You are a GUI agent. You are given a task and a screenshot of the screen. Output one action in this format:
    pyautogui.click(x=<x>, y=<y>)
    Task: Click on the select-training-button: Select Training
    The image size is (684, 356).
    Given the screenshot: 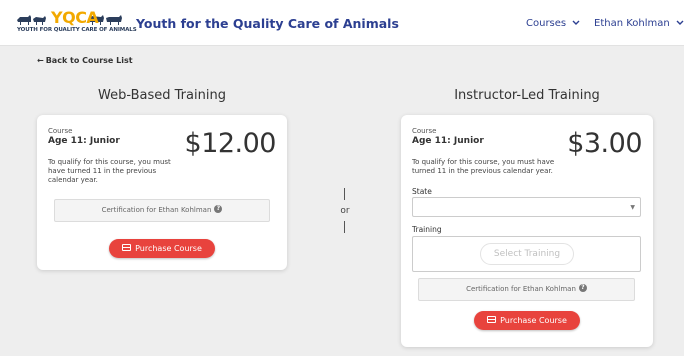 What is the action you would take?
    pyautogui.click(x=527, y=254)
    